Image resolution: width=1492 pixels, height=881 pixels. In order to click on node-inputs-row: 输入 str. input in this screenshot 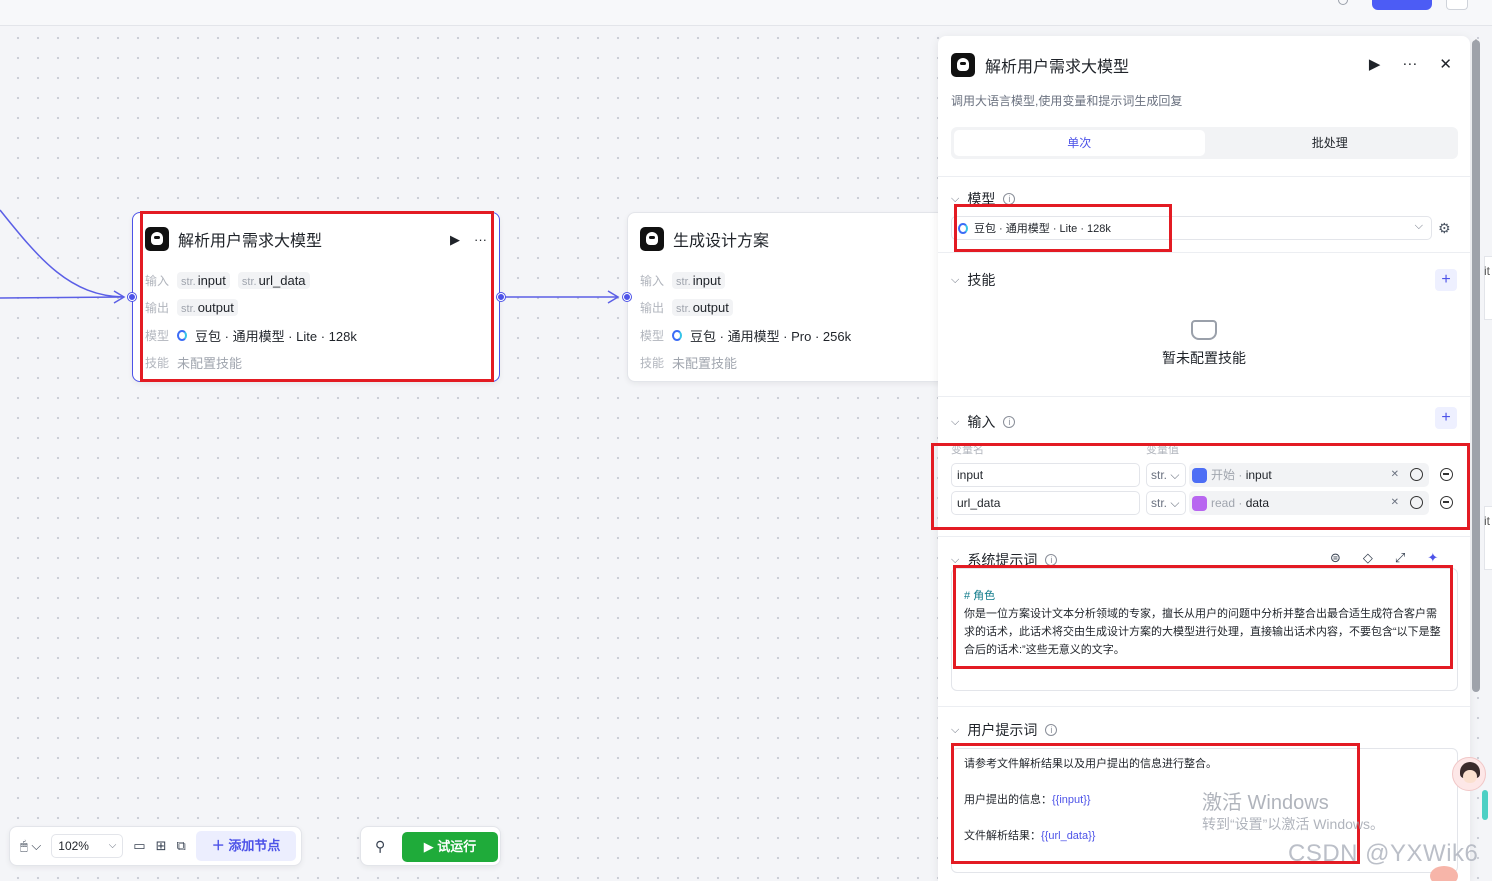, I will do `click(682, 280)`.